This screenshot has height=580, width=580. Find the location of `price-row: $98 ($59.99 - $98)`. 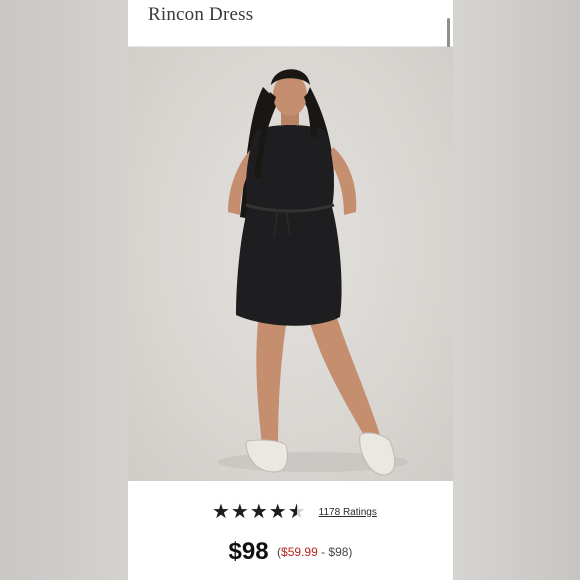

price-row: $98 ($59.99 - $98) is located at coordinates (290, 552).